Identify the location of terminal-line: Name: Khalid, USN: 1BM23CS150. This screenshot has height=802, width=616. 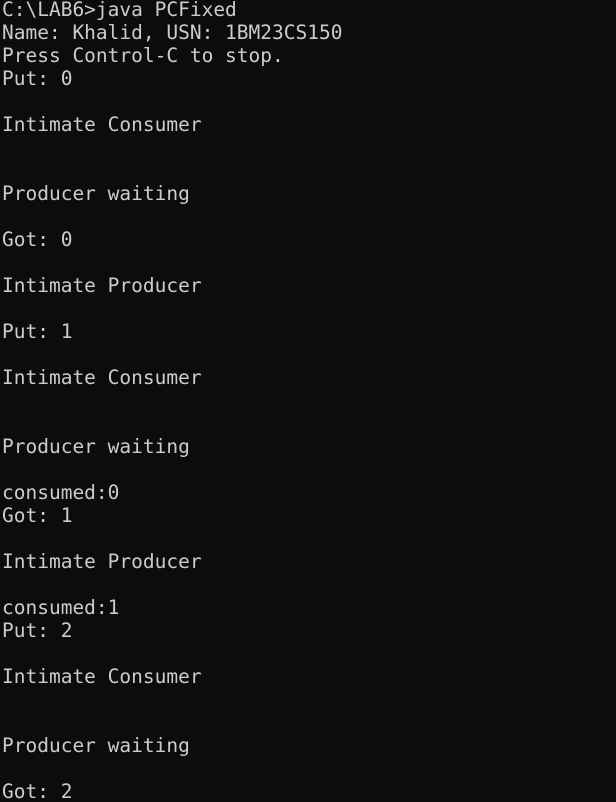
(172, 32).